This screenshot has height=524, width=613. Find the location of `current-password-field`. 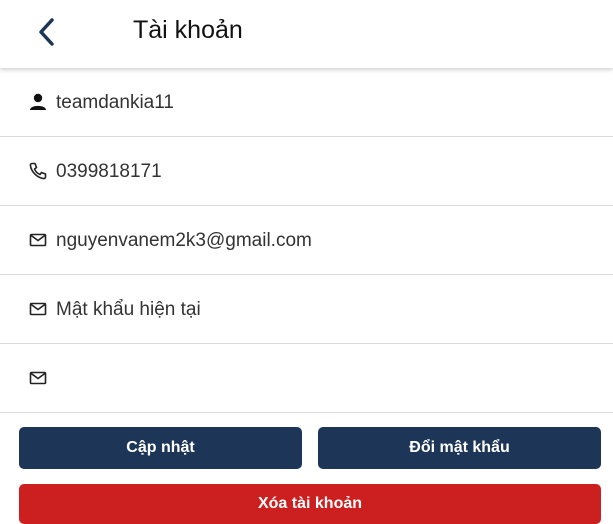

current-password-field is located at coordinates (326, 310).